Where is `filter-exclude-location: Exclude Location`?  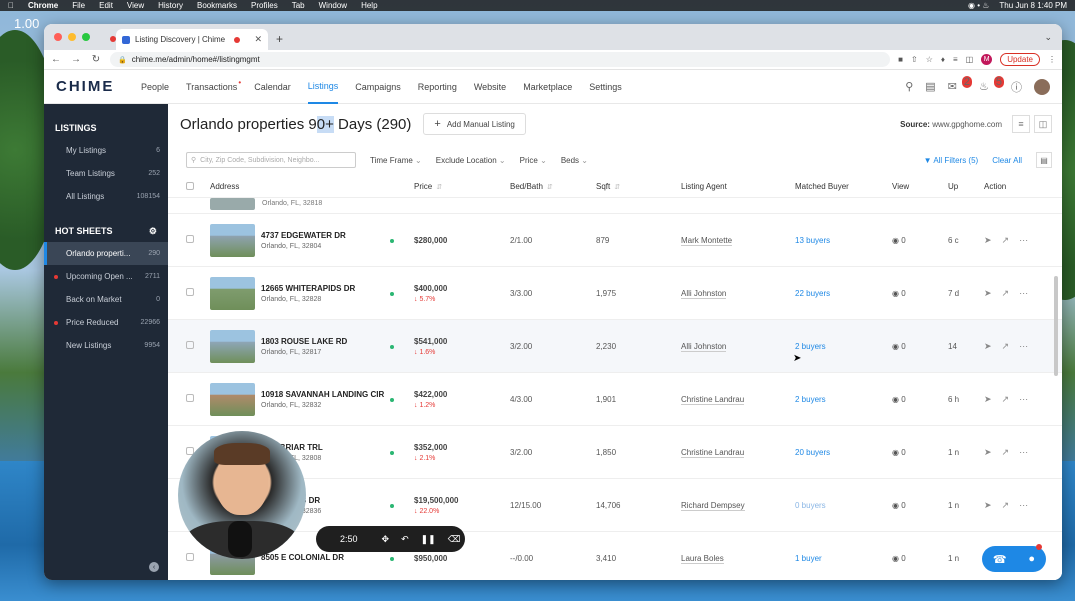
filter-exclude-location: Exclude Location is located at coordinates (471, 160).